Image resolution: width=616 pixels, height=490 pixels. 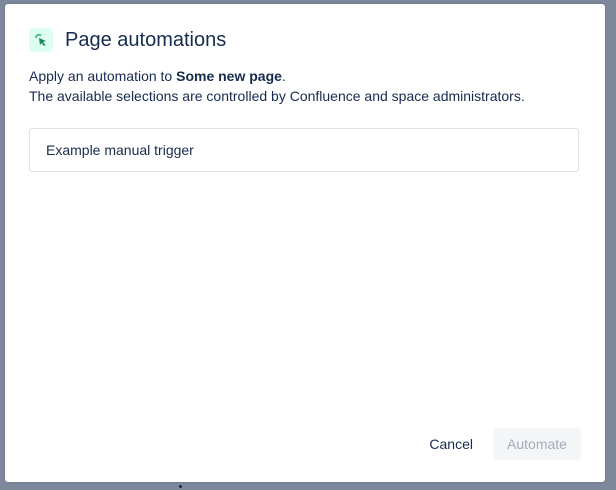 What do you see at coordinates (180, 486) in the screenshot?
I see `background-dot` at bounding box center [180, 486].